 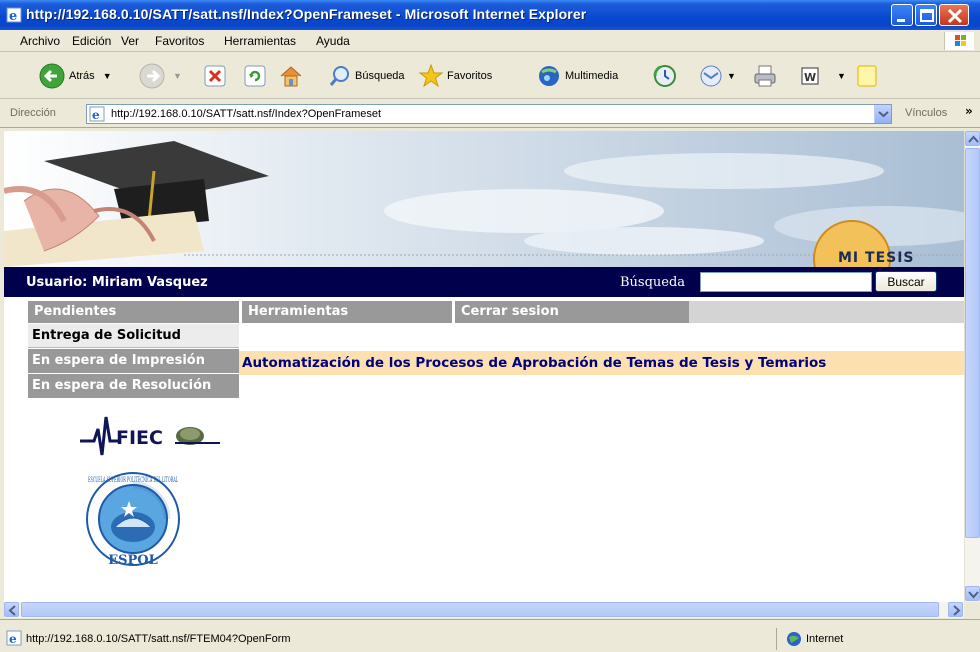 I want to click on stop-icon, so click(x=215, y=76).